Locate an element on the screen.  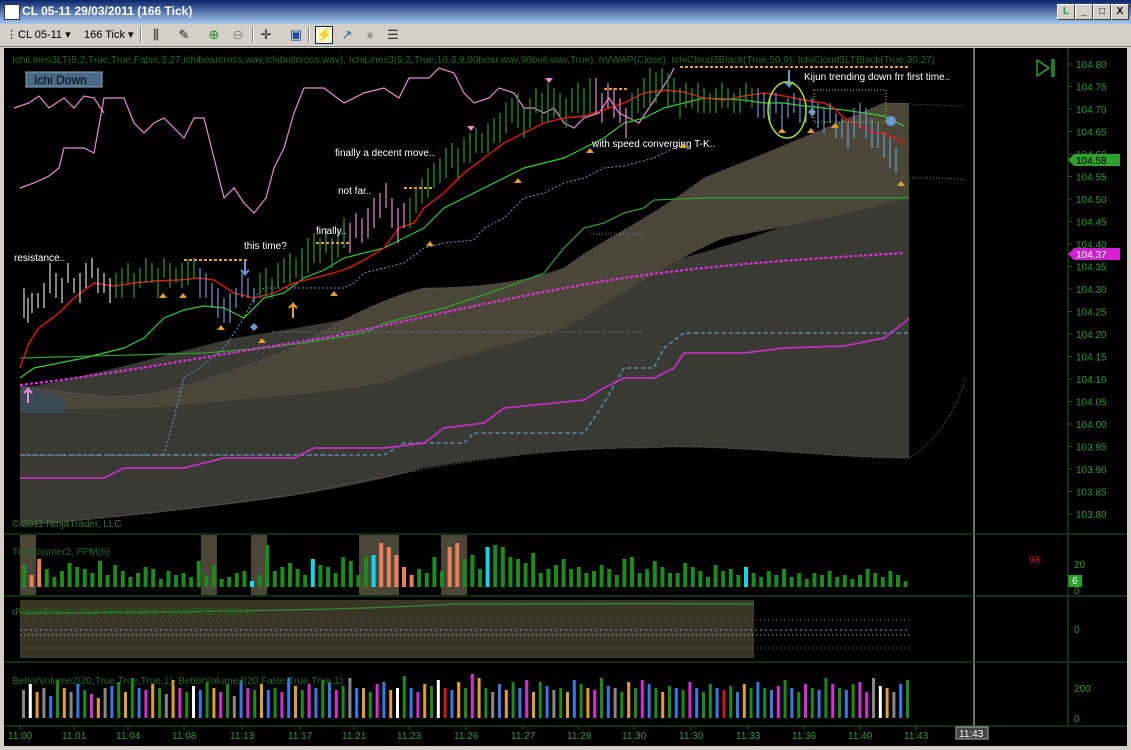
play-icon is located at coordinates (1045, 68).